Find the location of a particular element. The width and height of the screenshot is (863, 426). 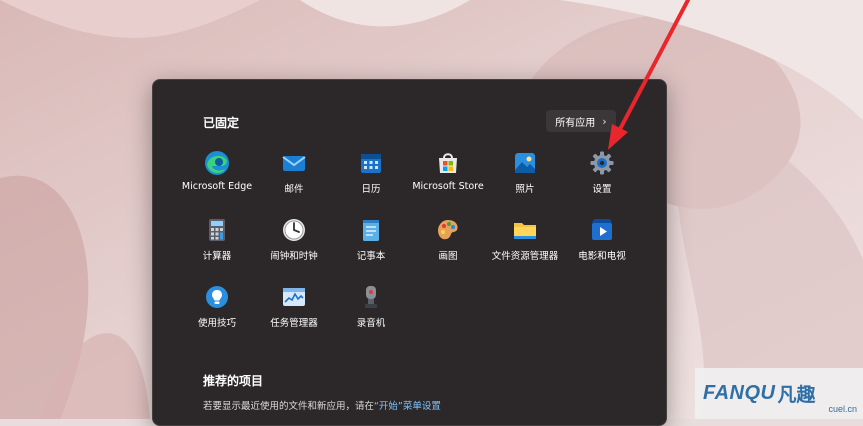

app-alarms-clock: 闹钟和时钟 is located at coordinates (294, 239).